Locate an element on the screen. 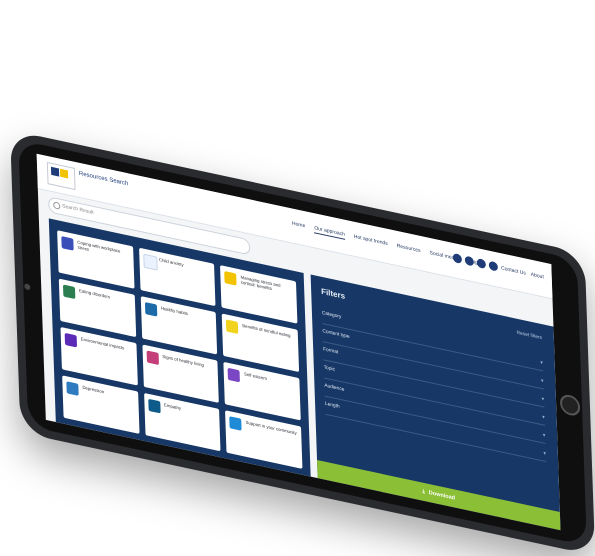 The width and height of the screenshot is (595, 556). card-title: Signs of healthy living is located at coordinates (183, 360).